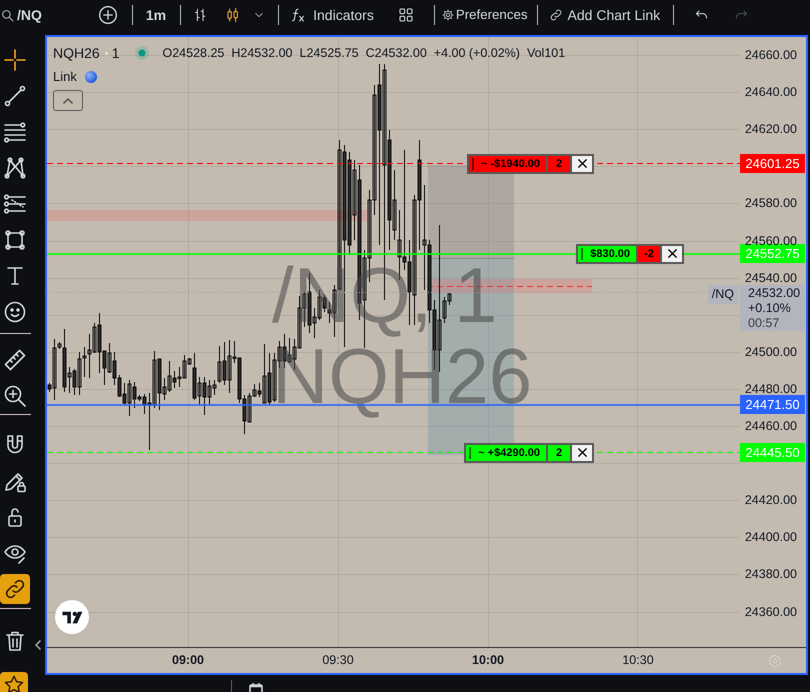 The image size is (810, 692). I want to click on plus-circle-icon, so click(108, 15).